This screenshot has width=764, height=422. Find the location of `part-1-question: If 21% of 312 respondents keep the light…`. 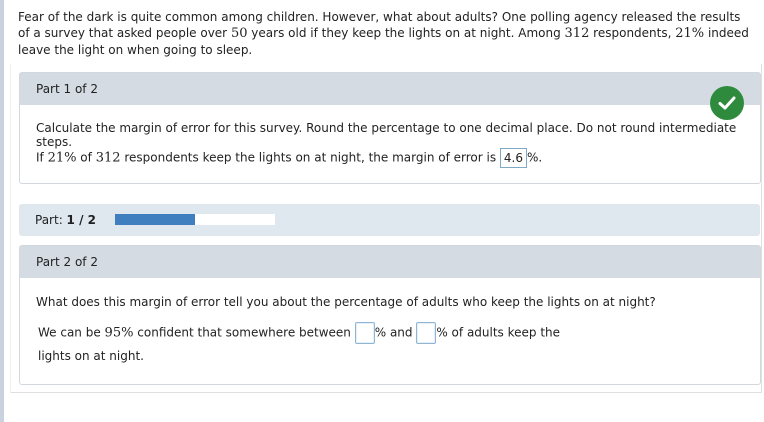

part-1-question: If 21% of 312 respondents keep the light… is located at coordinates (289, 158).